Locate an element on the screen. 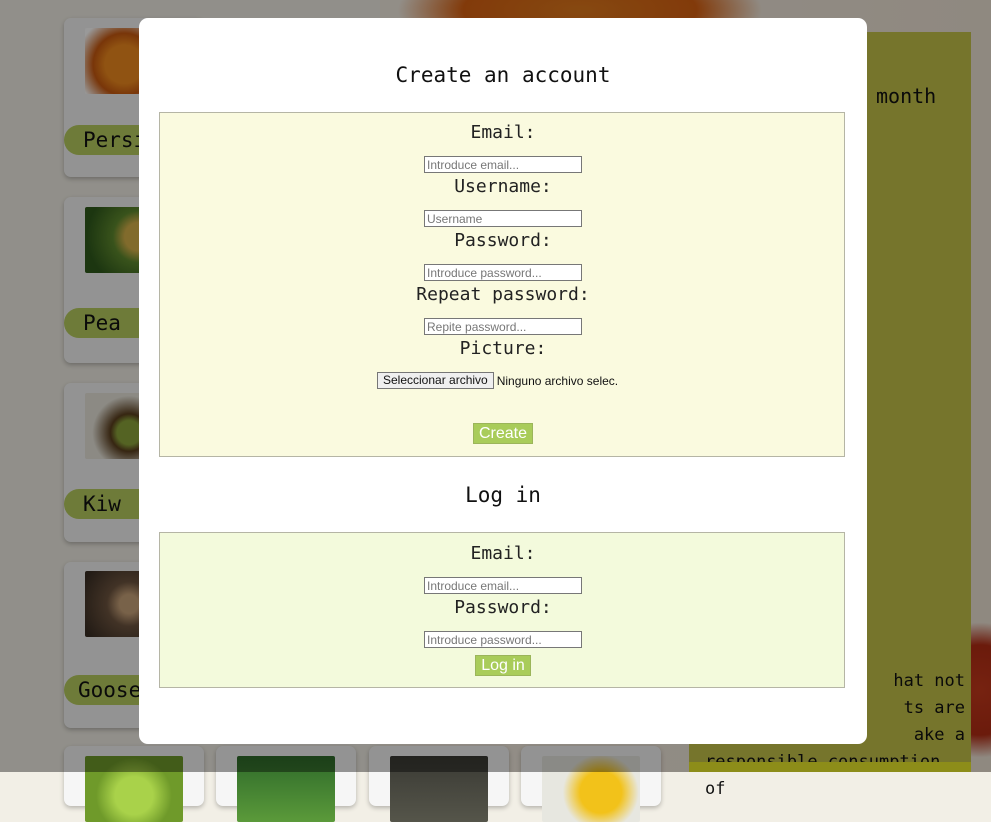  file-status-text: Ninguno archivo selec. is located at coordinates (557, 380).